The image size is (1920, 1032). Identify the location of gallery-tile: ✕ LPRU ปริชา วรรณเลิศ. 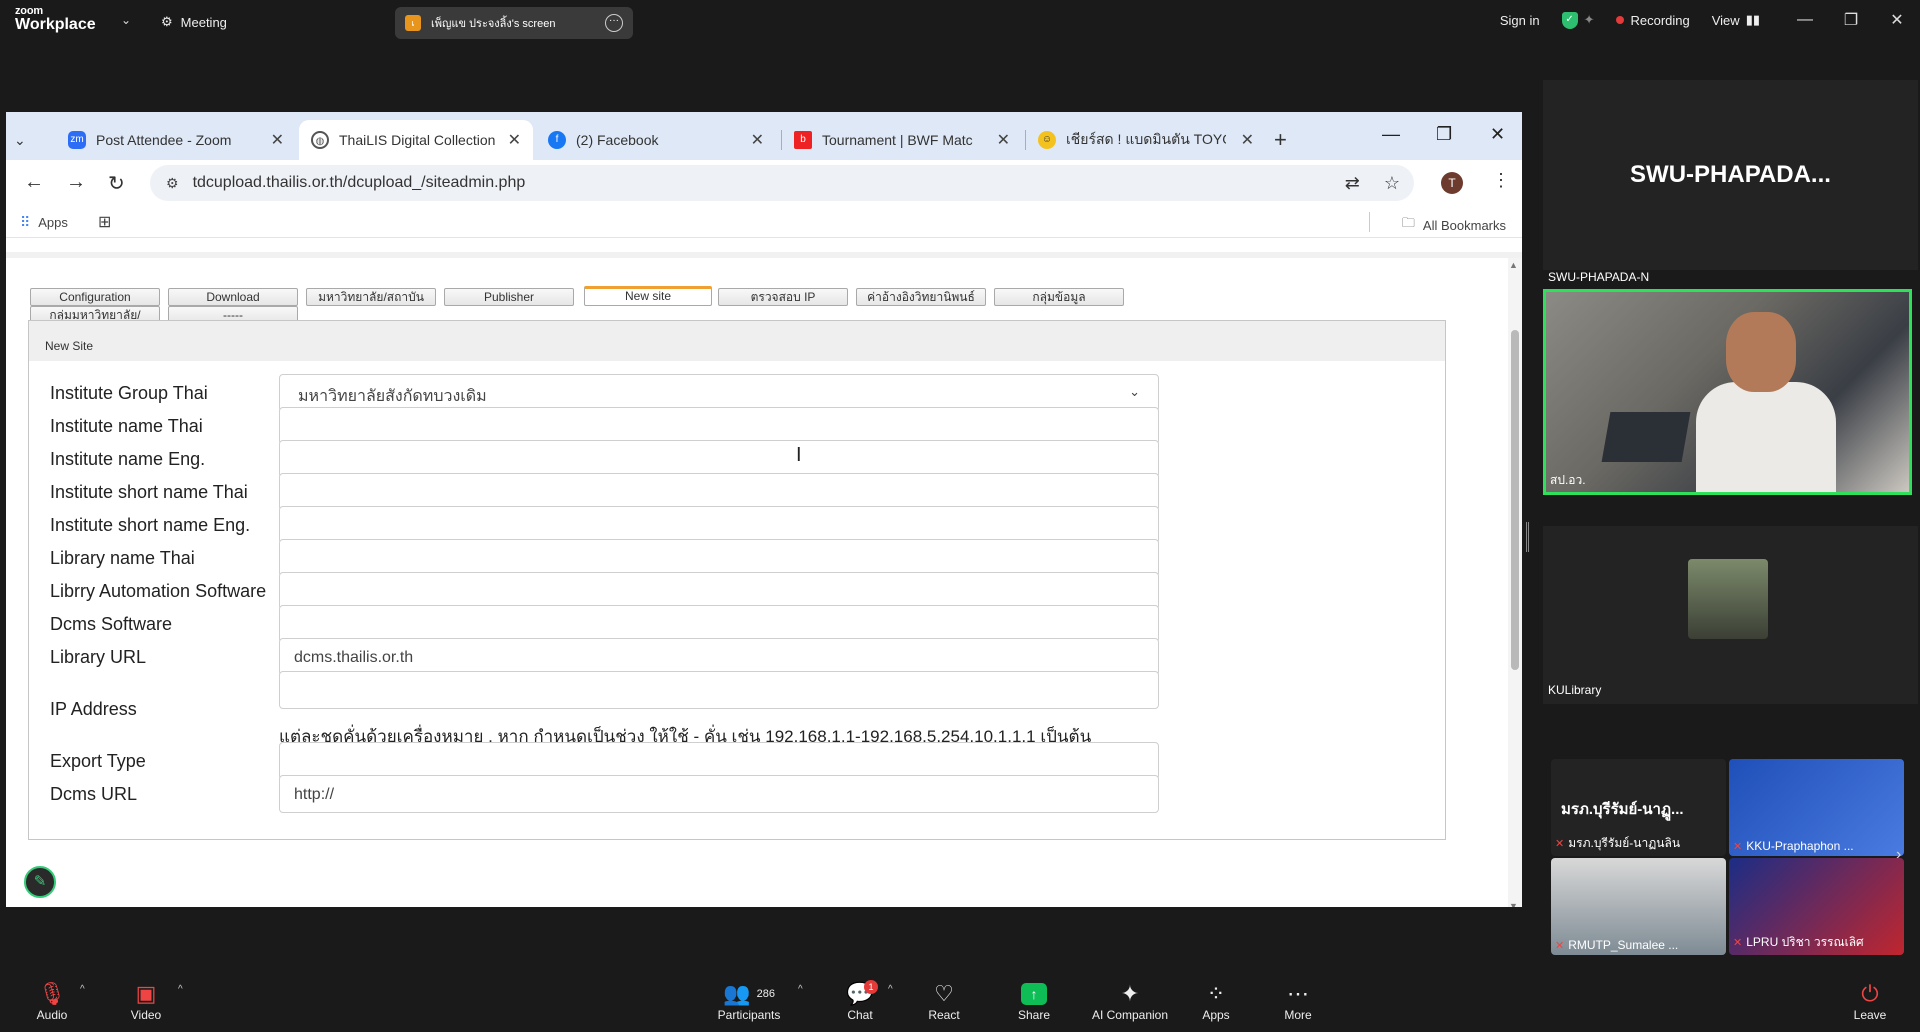
(1816, 906).